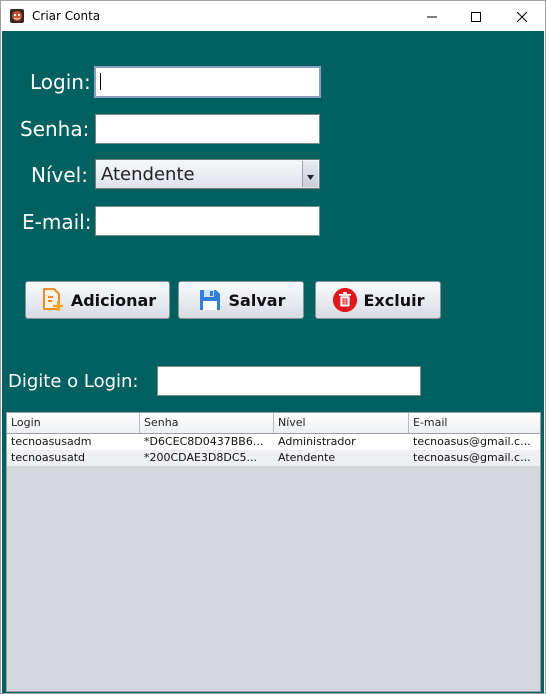  What do you see at coordinates (273, 16) in the screenshot?
I see `title-bar: Criar Conta` at bounding box center [273, 16].